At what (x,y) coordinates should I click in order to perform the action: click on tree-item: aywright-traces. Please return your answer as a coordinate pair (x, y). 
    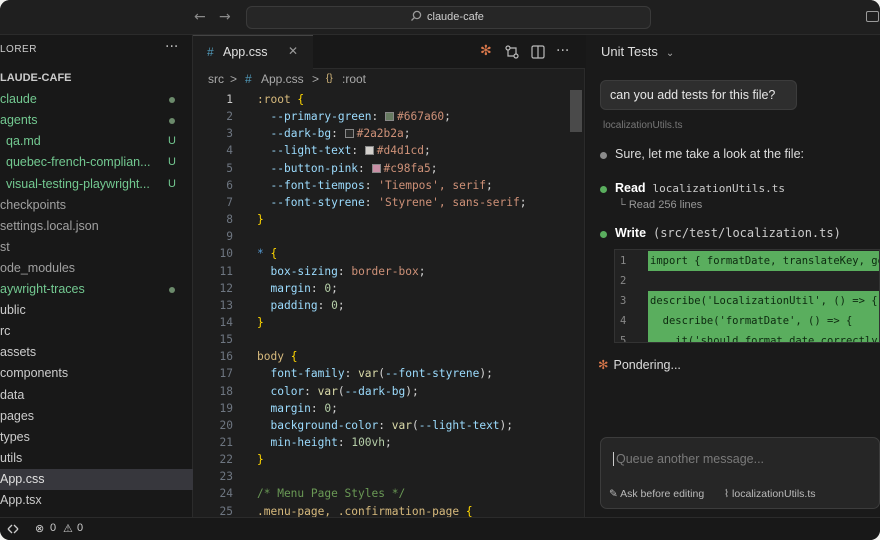
    Looking at the image, I should click on (96, 289).